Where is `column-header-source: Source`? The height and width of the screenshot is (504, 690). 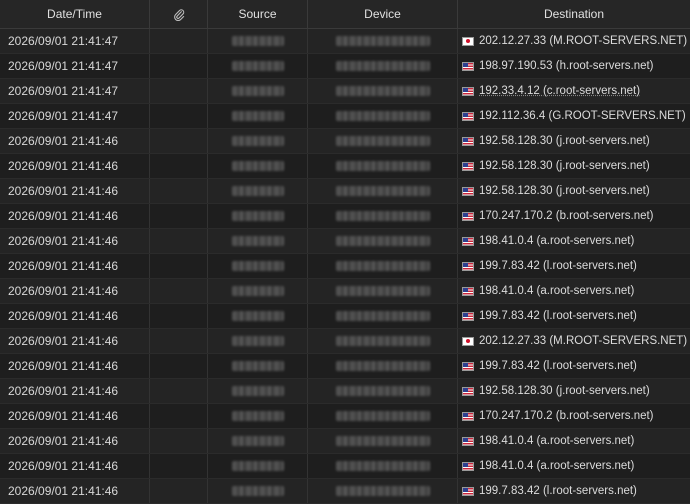
column-header-source: Source is located at coordinates (258, 14).